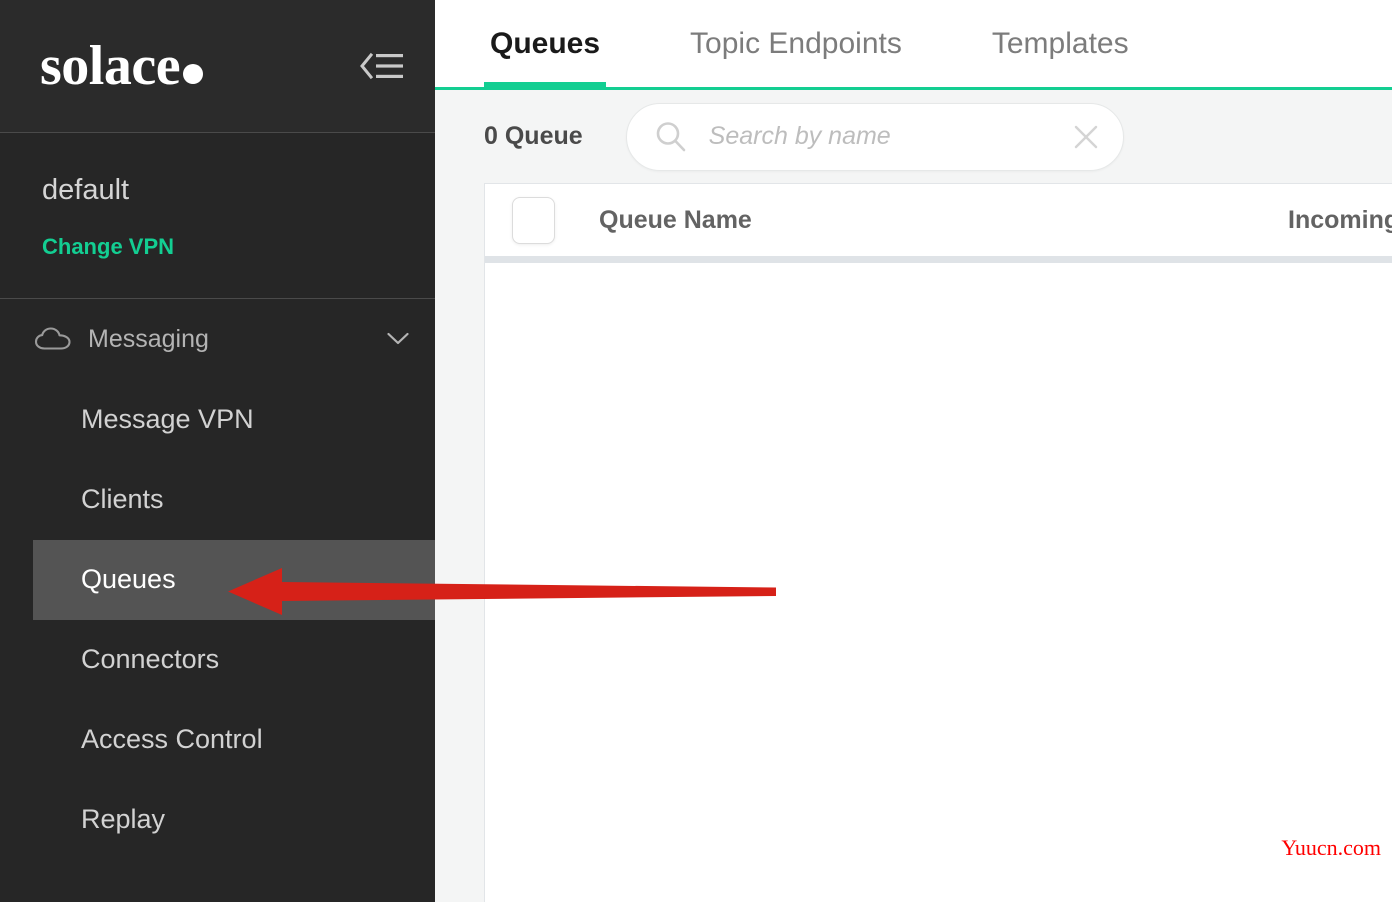  I want to click on sidebar-item-label: Connectors, so click(150, 659).